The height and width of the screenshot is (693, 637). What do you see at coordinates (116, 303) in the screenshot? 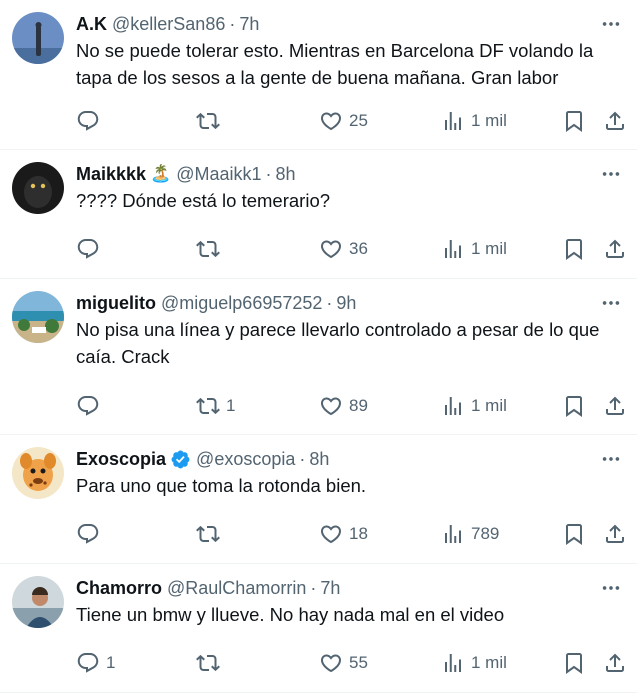
I see `display-name: miguelito` at bounding box center [116, 303].